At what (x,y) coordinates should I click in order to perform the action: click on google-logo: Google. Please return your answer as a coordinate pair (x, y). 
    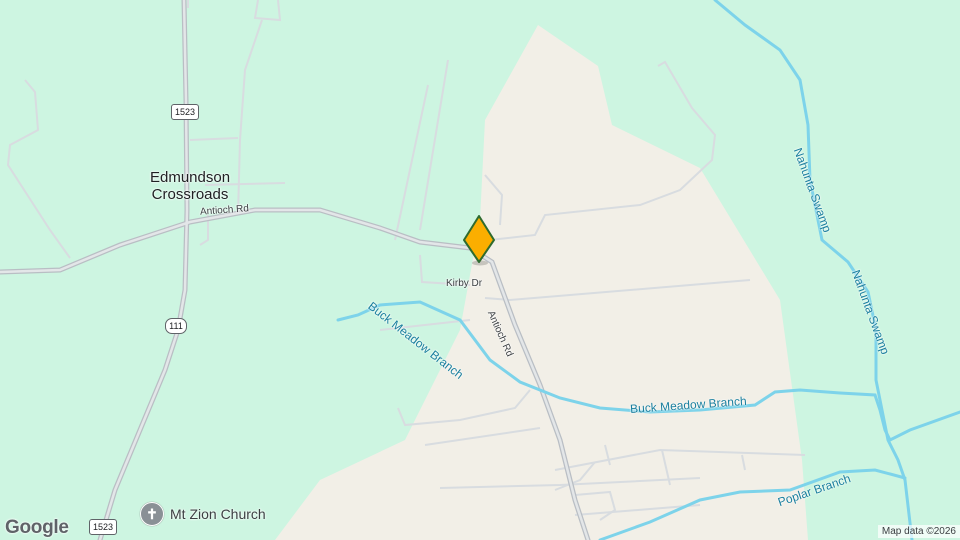
    Looking at the image, I should click on (37, 528).